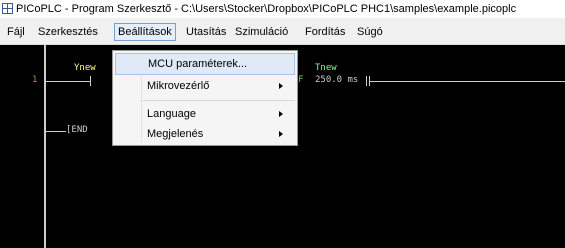 The height and width of the screenshot is (248, 565). What do you see at coordinates (219, 100) in the screenshot?
I see `menu-separator` at bounding box center [219, 100].